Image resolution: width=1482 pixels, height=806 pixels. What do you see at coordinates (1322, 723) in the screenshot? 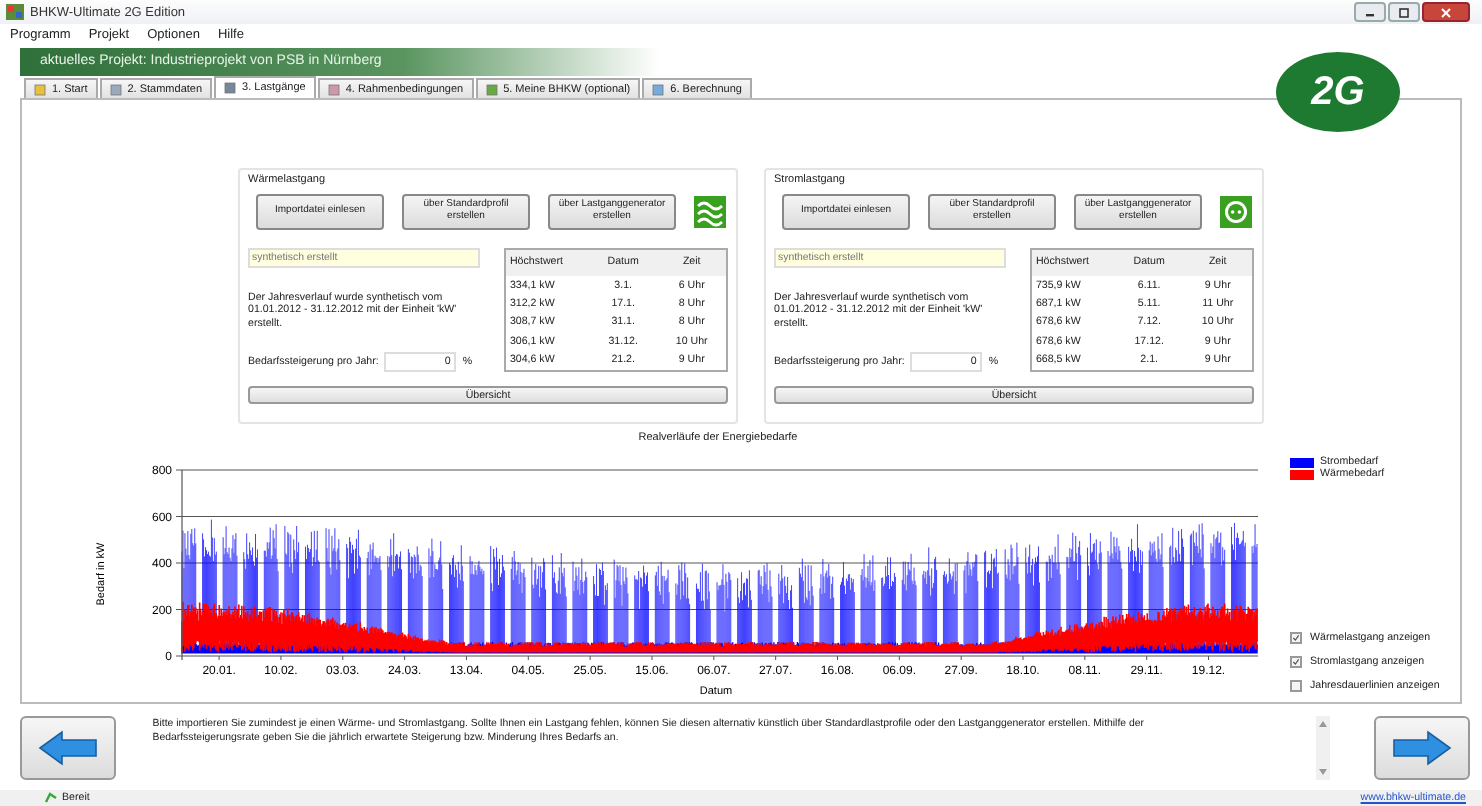
I see `scroll-up-icon` at bounding box center [1322, 723].